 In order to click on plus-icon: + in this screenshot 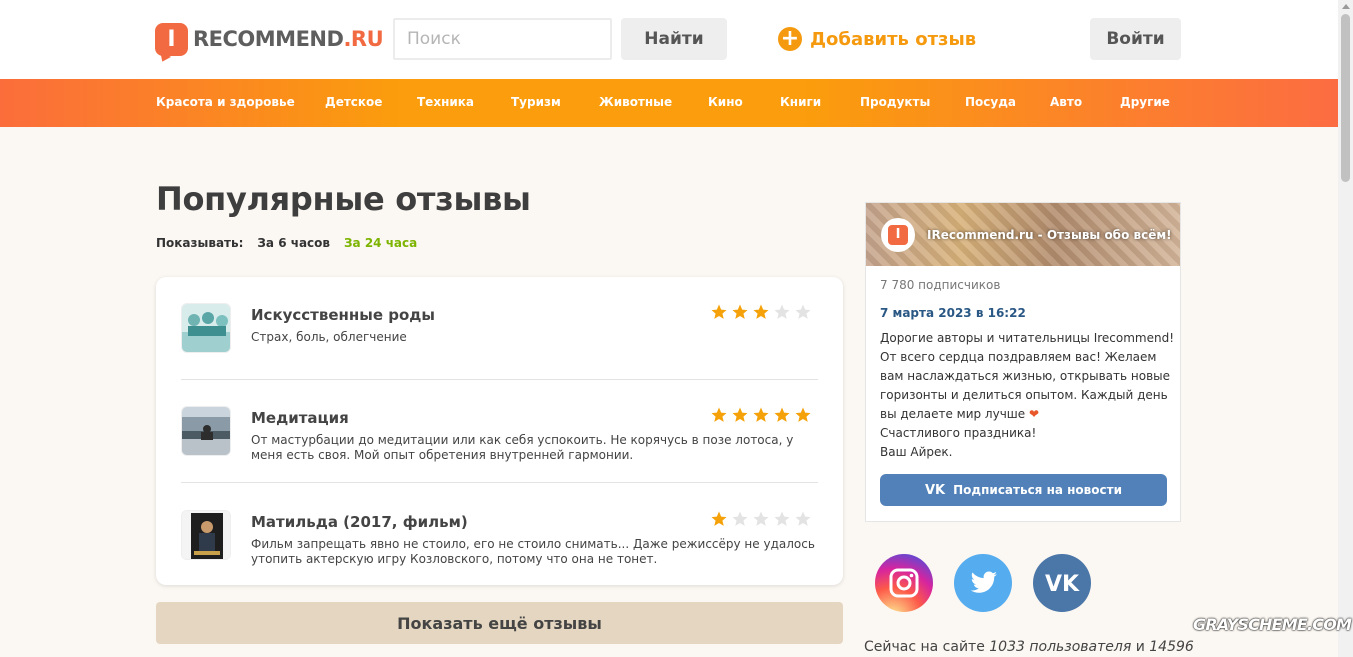, I will do `click(790, 39)`.